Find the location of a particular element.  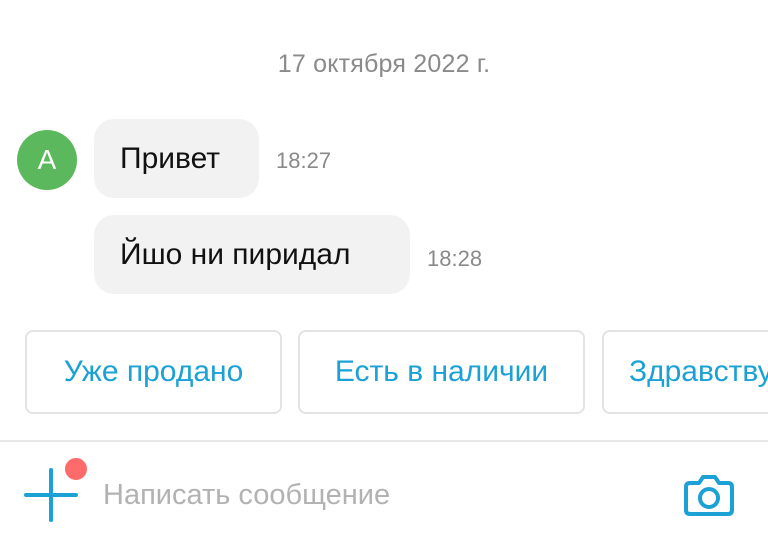

date-separator: 17 октября 2022 г. is located at coordinates (384, 64).